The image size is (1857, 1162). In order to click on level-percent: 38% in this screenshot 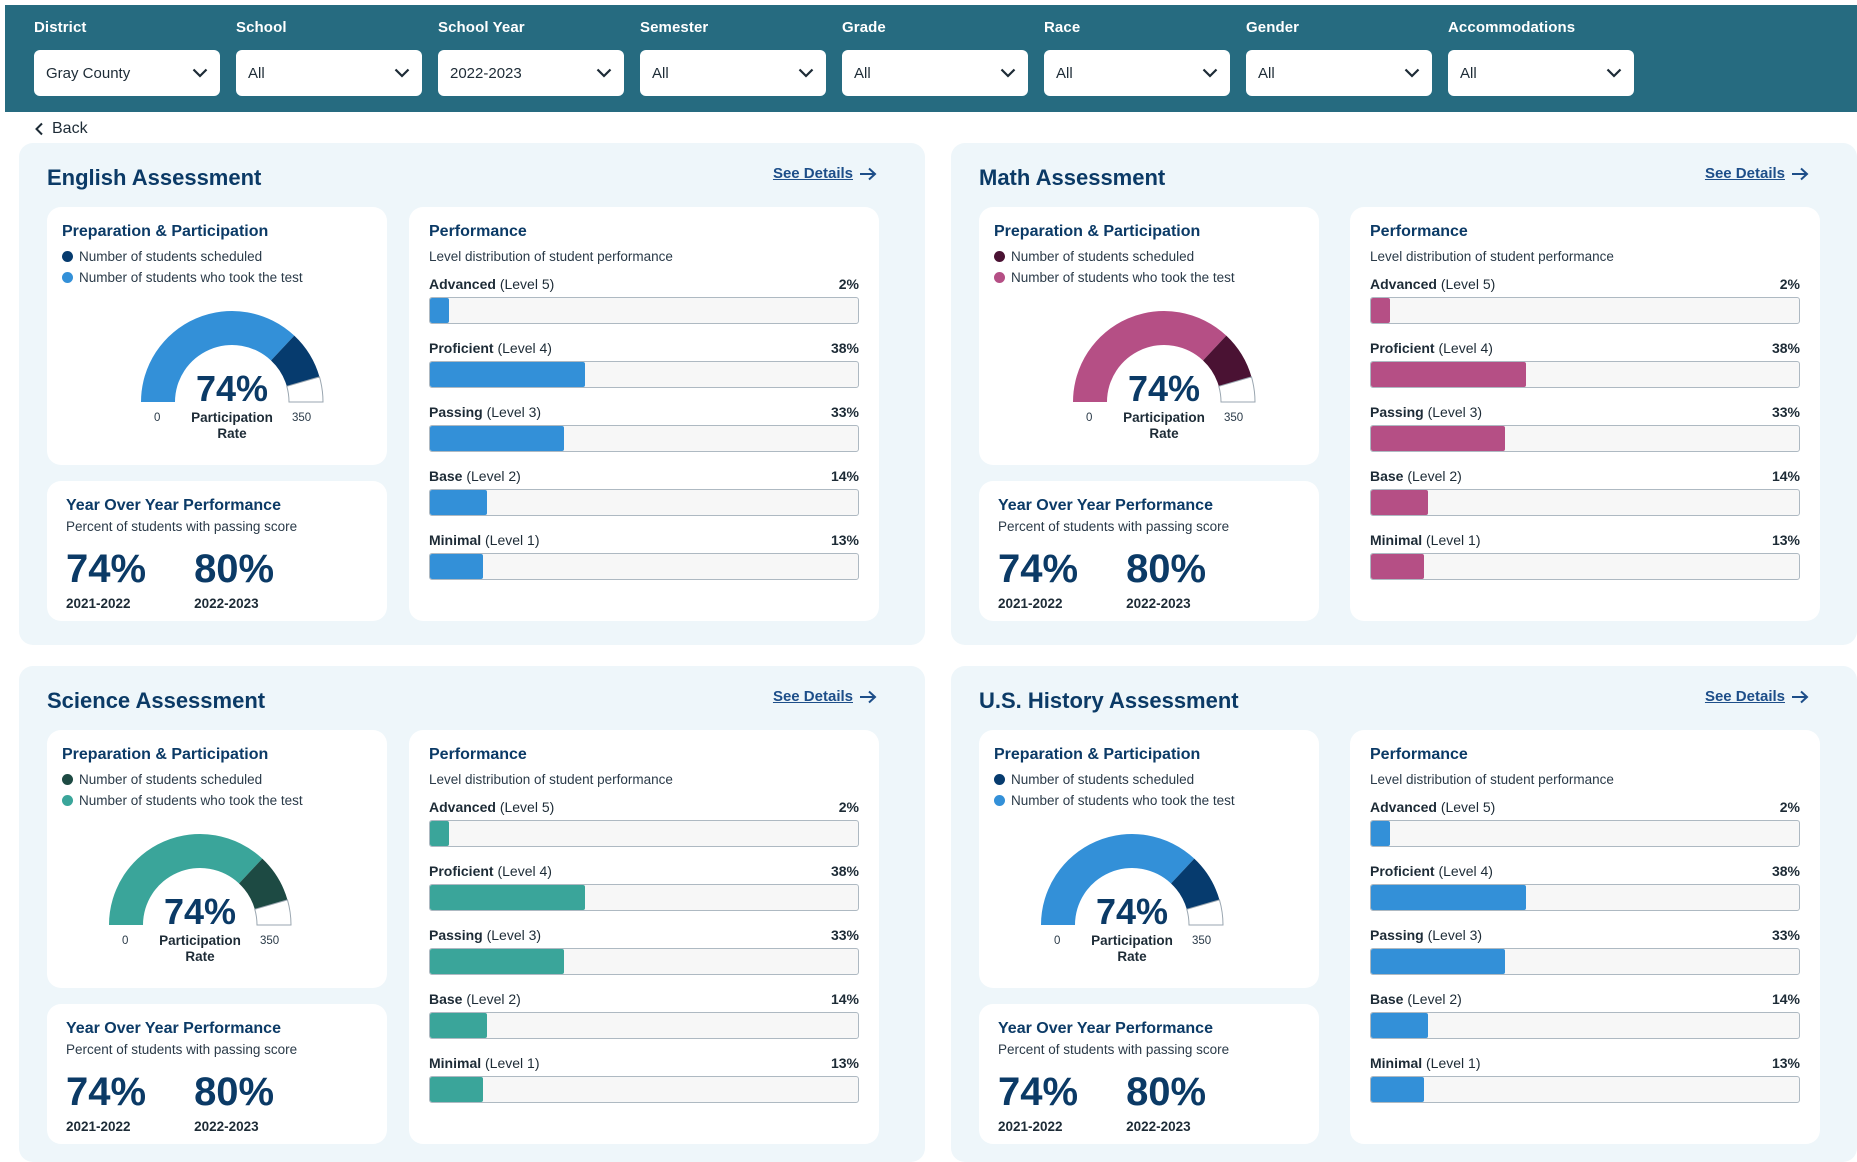, I will do `click(1785, 871)`.